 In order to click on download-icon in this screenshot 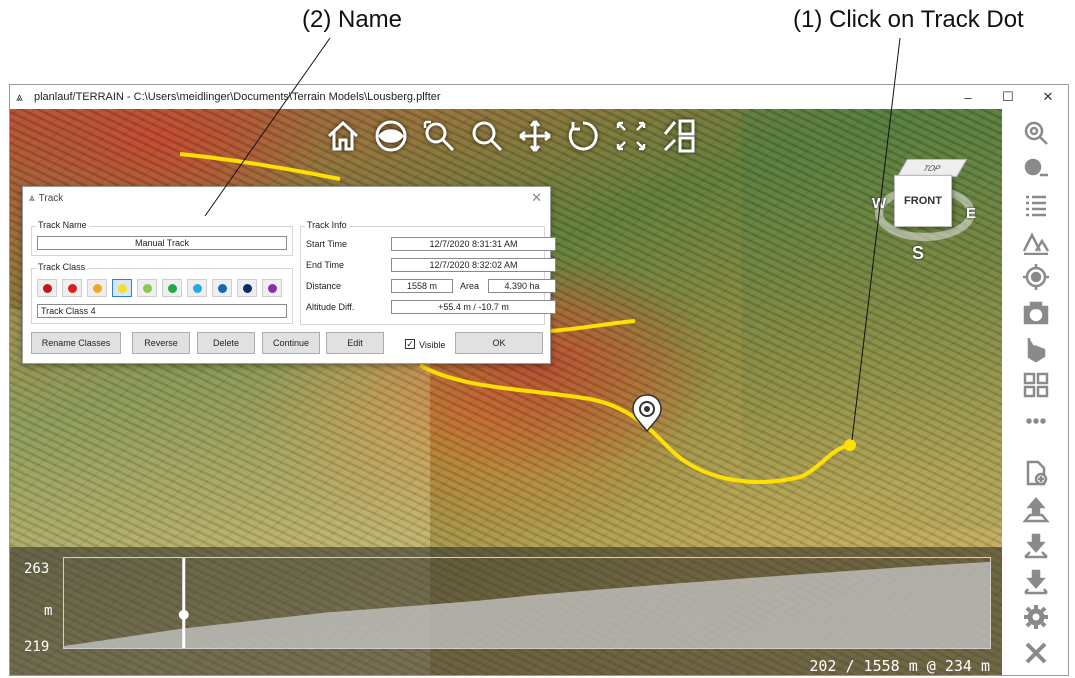, I will do `click(1036, 545)`.